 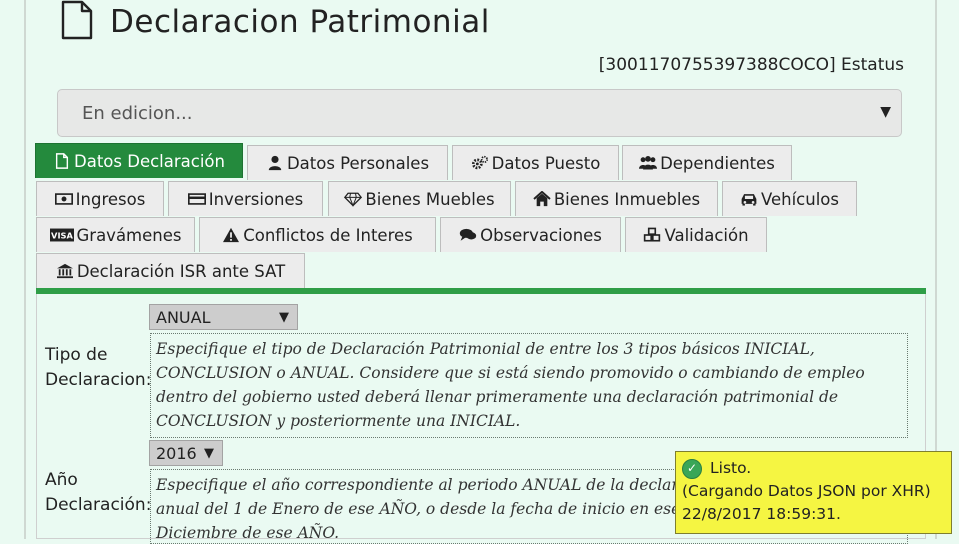 What do you see at coordinates (98, 493) in the screenshot?
I see `anio-declaracion-label: Año Declaración:` at bounding box center [98, 493].